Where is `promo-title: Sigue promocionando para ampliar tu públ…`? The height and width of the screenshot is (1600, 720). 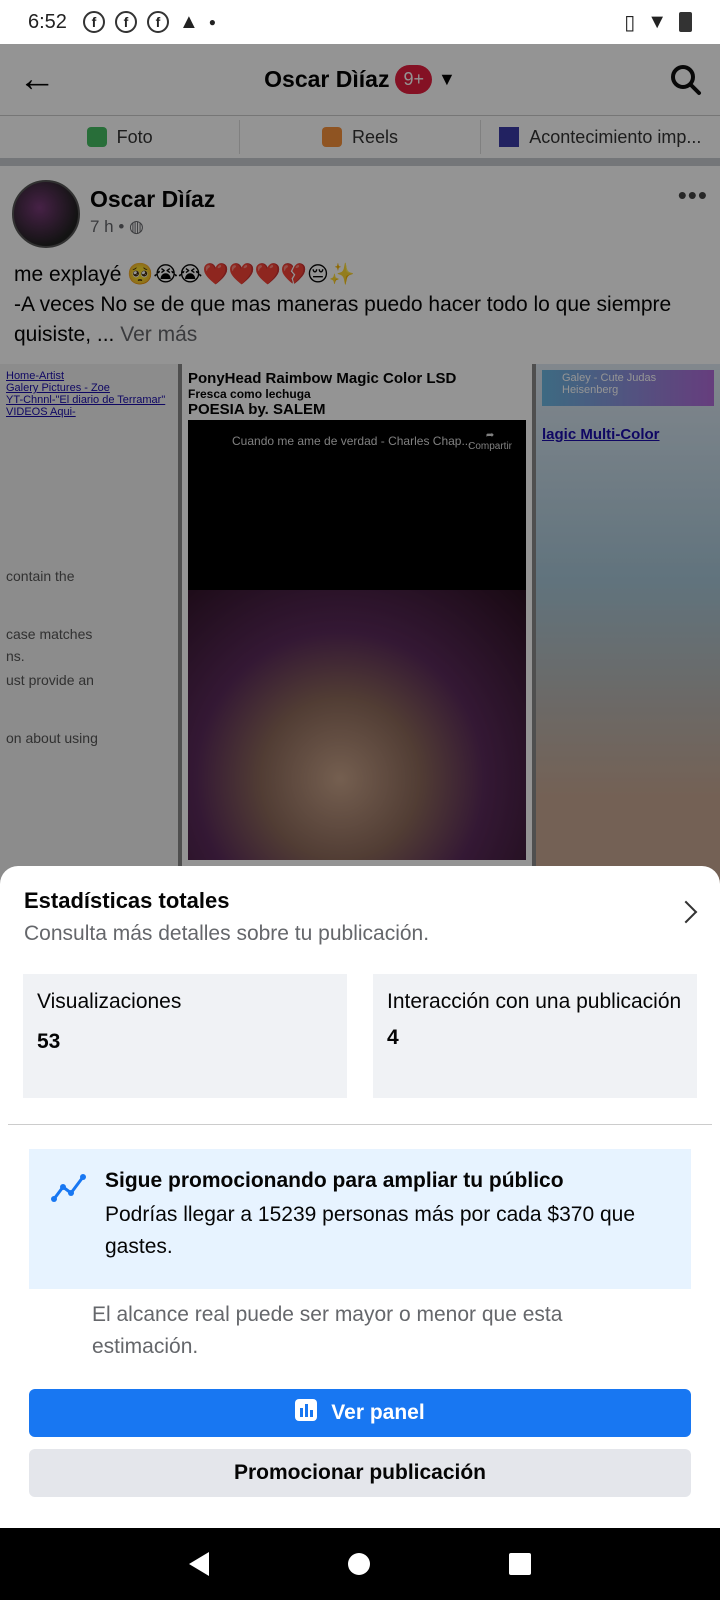 promo-title: Sigue promocionando para ampliar tu públ… is located at coordinates (334, 1180).